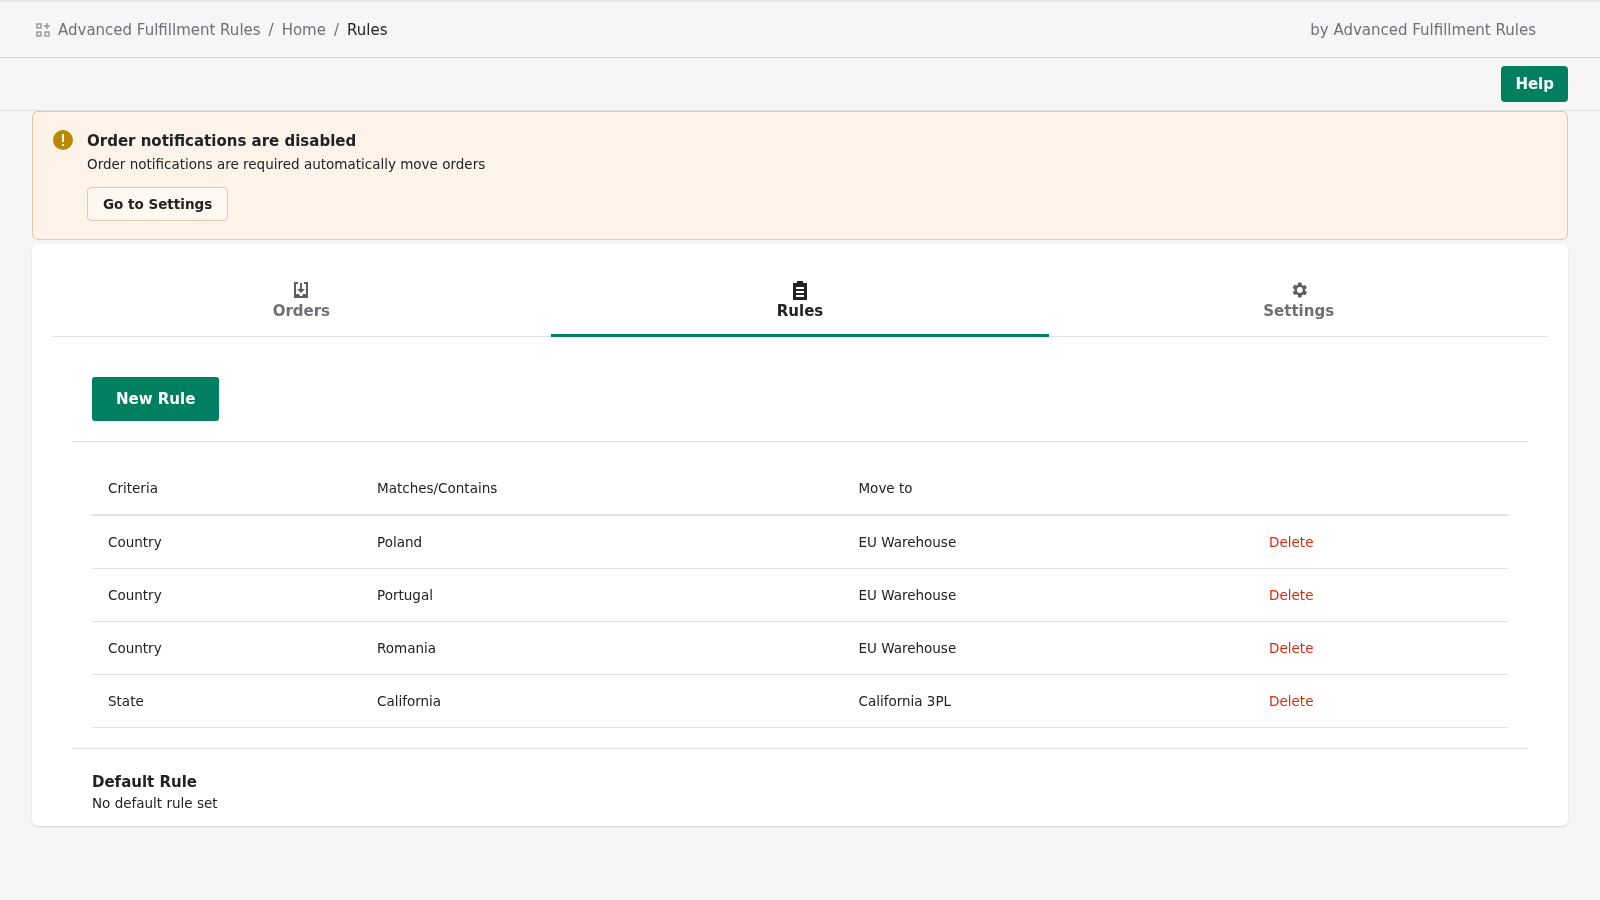  I want to click on tab: Orders, so click(301, 290).